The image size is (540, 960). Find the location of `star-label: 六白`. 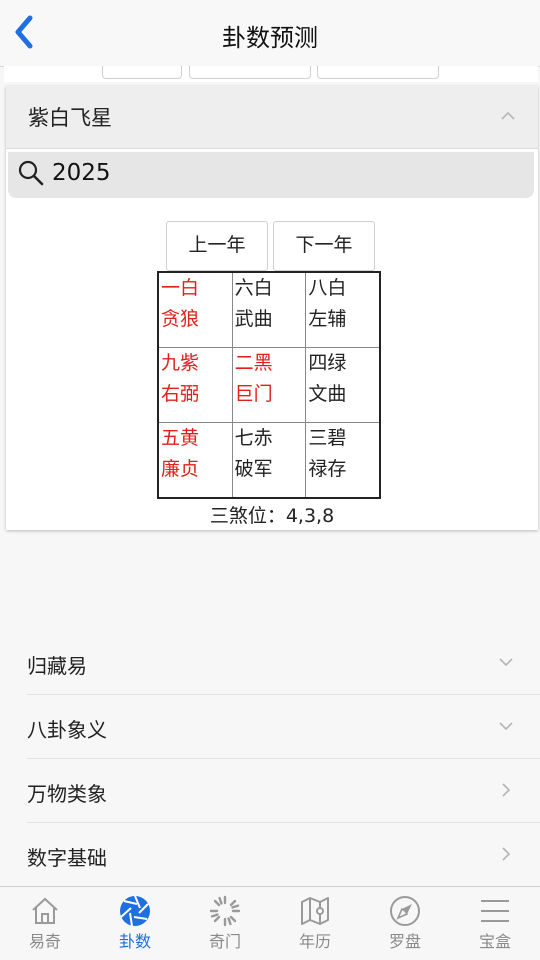

star-label: 六白 is located at coordinates (253, 288).